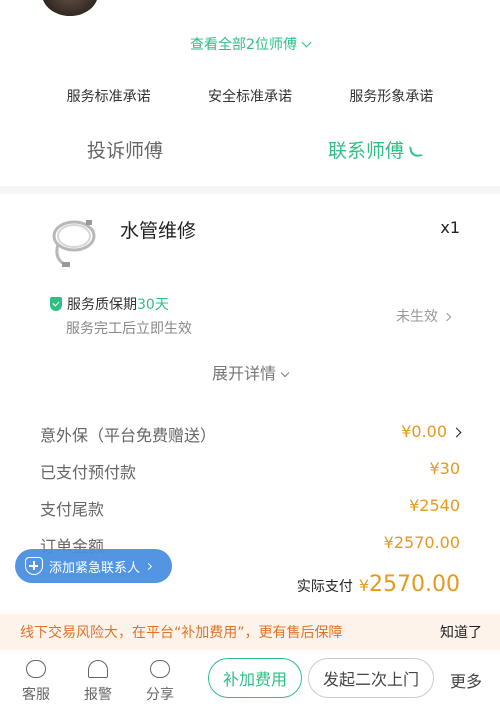 This screenshot has width=500, height=724. I want to click on customer-service-label: 客服, so click(36, 695).